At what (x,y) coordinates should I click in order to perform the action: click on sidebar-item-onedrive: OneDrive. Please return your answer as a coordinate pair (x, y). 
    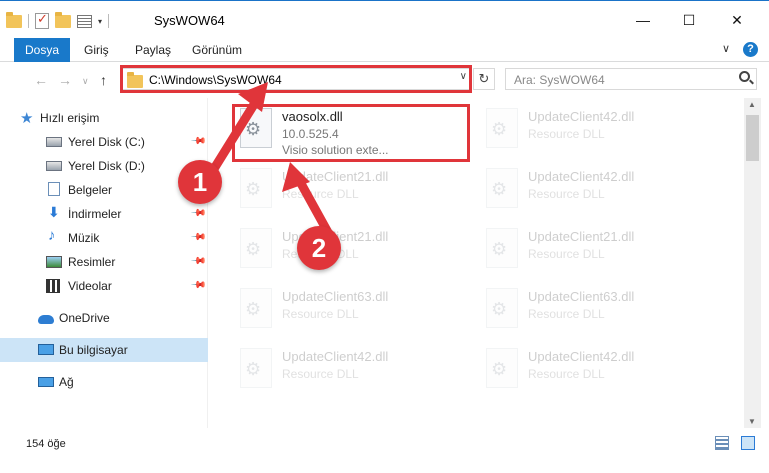
    Looking at the image, I should click on (104, 318).